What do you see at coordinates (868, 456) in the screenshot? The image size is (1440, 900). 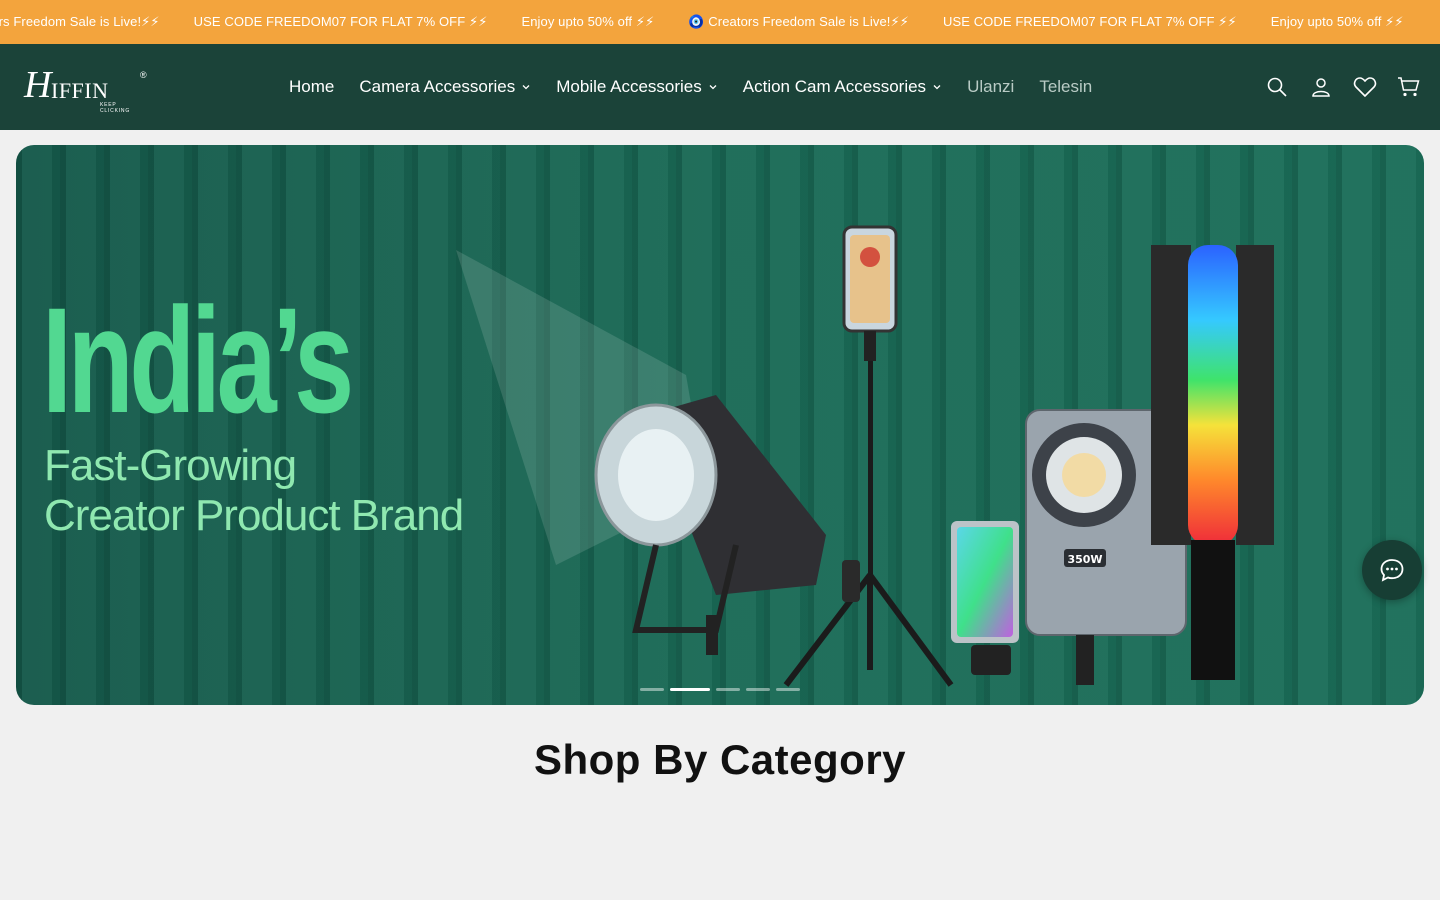 I see `phone-tripod-illustration` at bounding box center [868, 456].